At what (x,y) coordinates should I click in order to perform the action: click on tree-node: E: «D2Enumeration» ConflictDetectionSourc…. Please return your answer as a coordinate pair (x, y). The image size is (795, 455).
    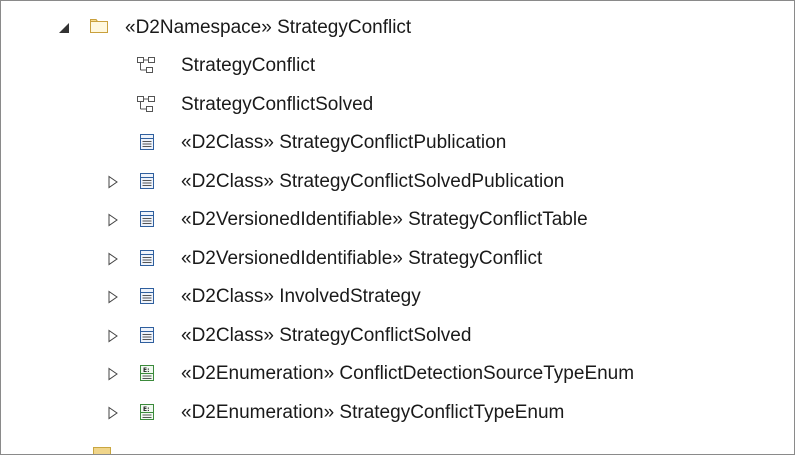
    Looking at the image, I should click on (397, 374).